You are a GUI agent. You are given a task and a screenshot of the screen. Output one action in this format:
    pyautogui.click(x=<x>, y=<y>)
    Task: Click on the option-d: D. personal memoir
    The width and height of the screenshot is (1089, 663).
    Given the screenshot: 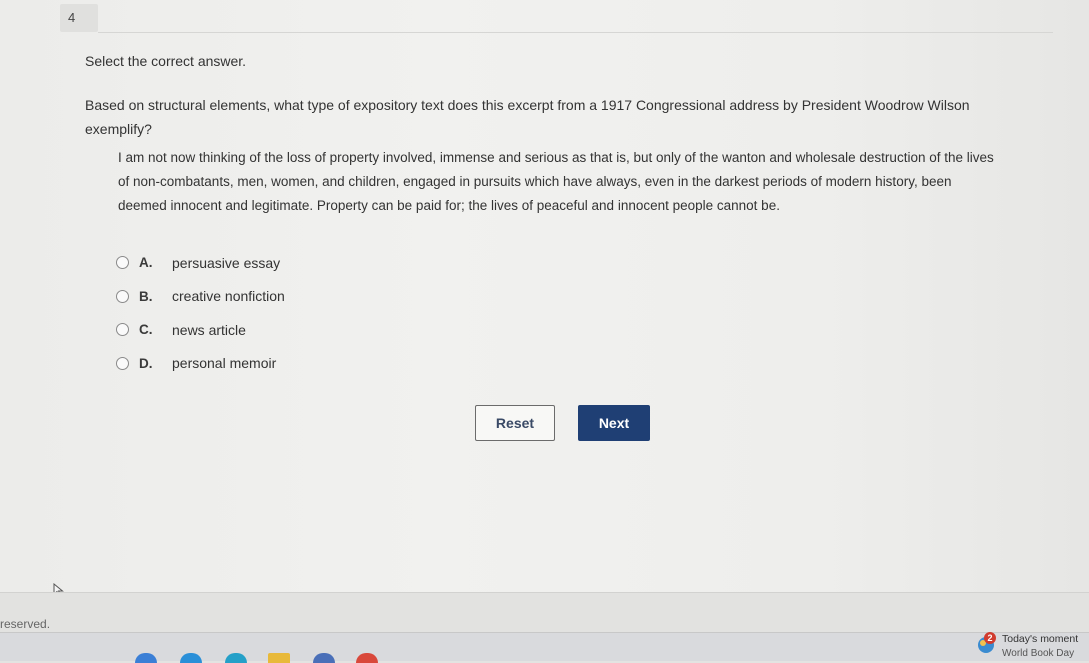 What is the action you would take?
    pyautogui.click(x=198, y=364)
    